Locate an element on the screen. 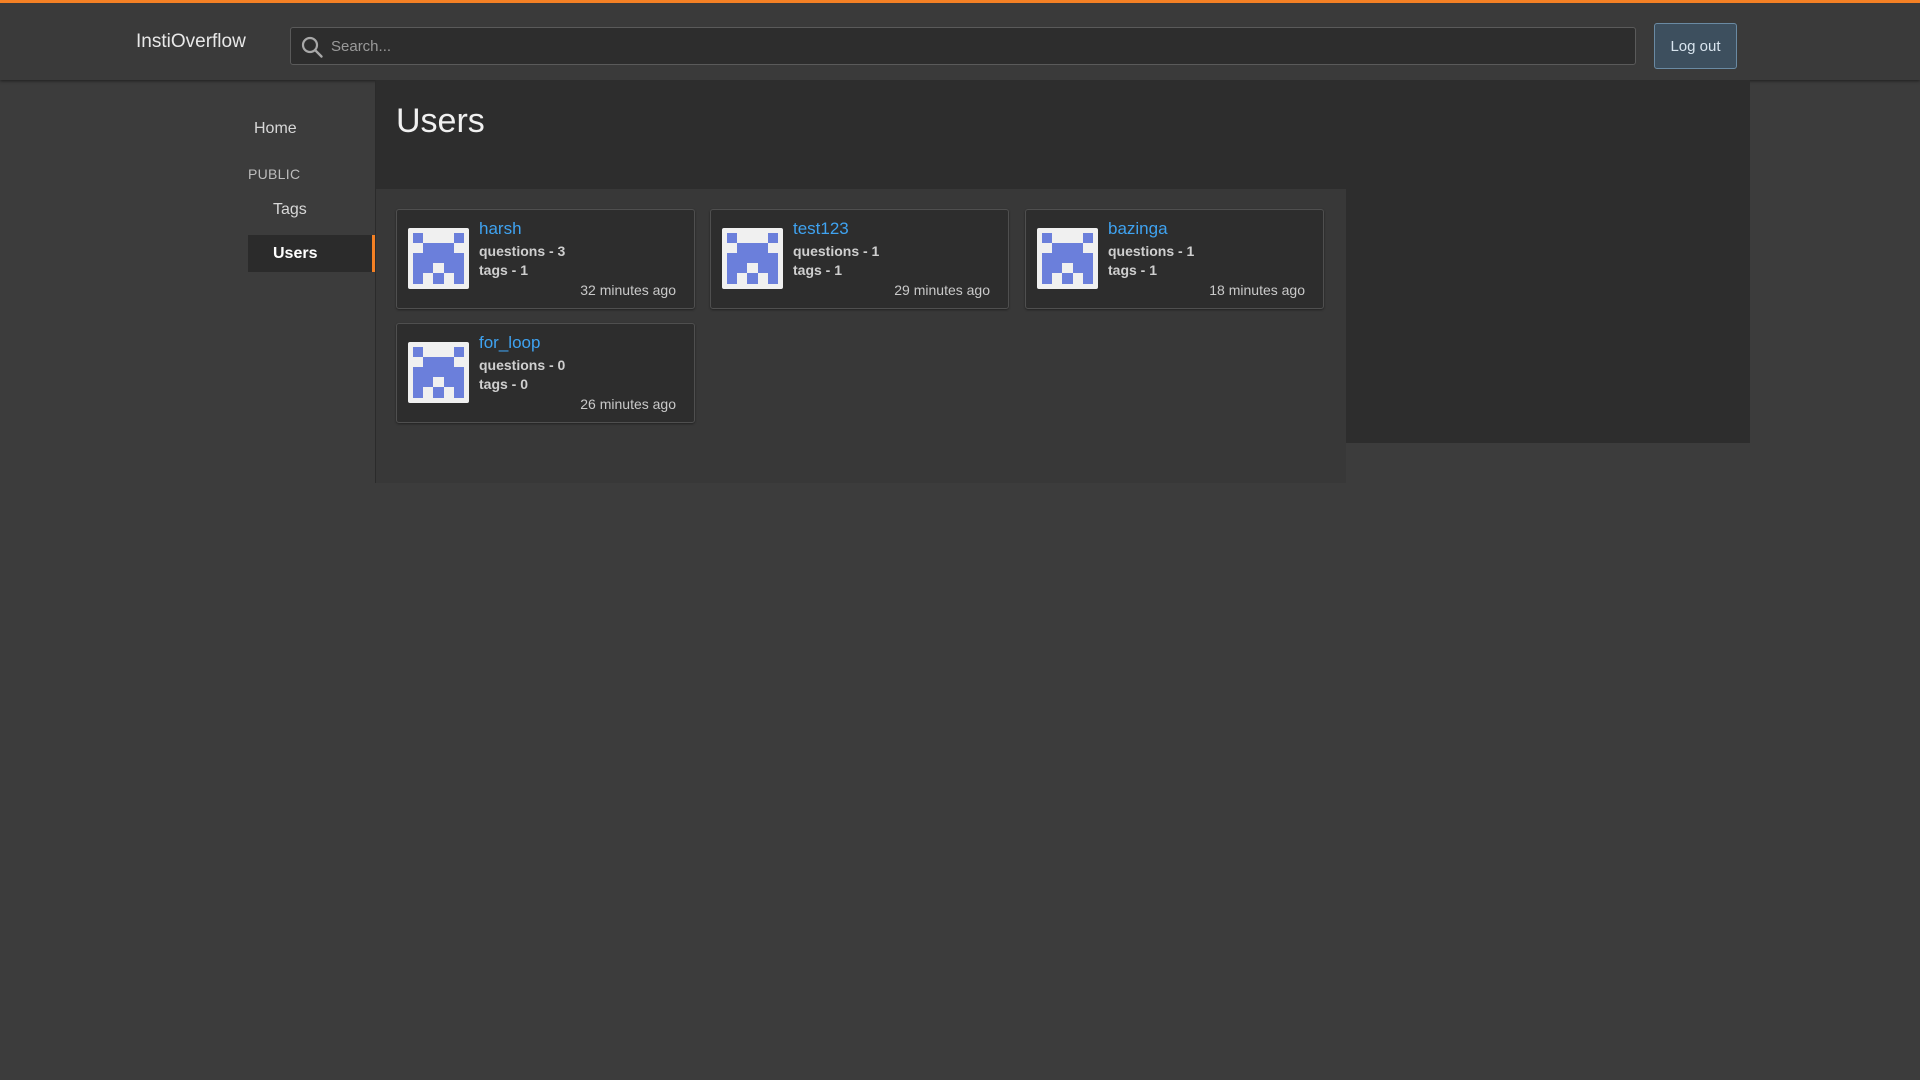 Image resolution: width=1920 pixels, height=1080 pixels. user-name-link: bazinga is located at coordinates (1138, 229).